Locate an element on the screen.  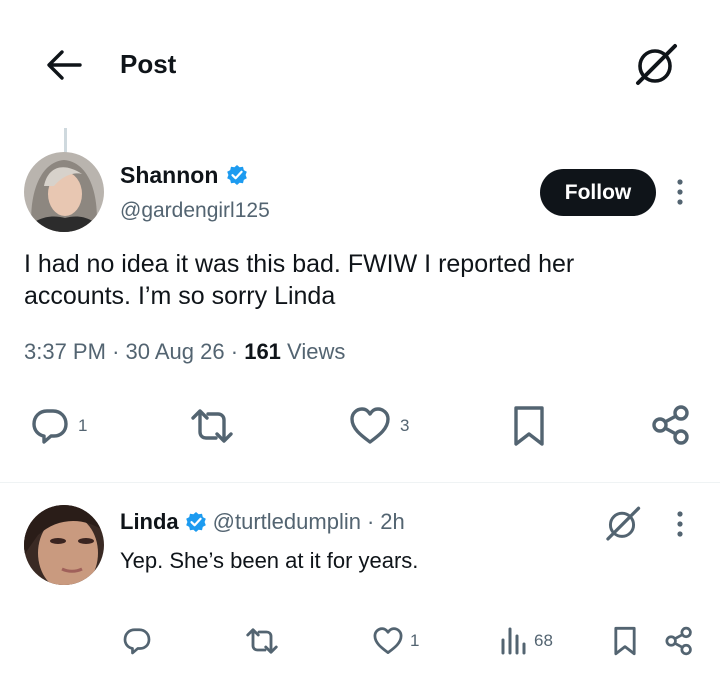
post-time: 3:37 PM is located at coordinates (65, 351).